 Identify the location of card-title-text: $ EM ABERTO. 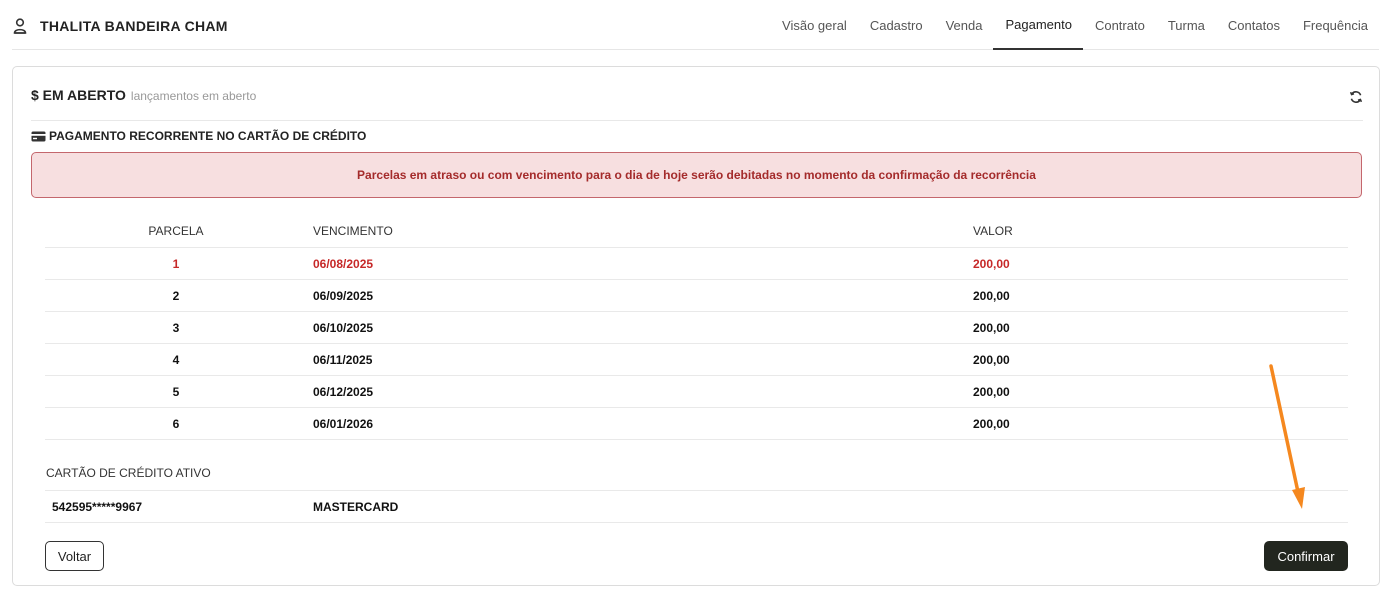
(78, 95).